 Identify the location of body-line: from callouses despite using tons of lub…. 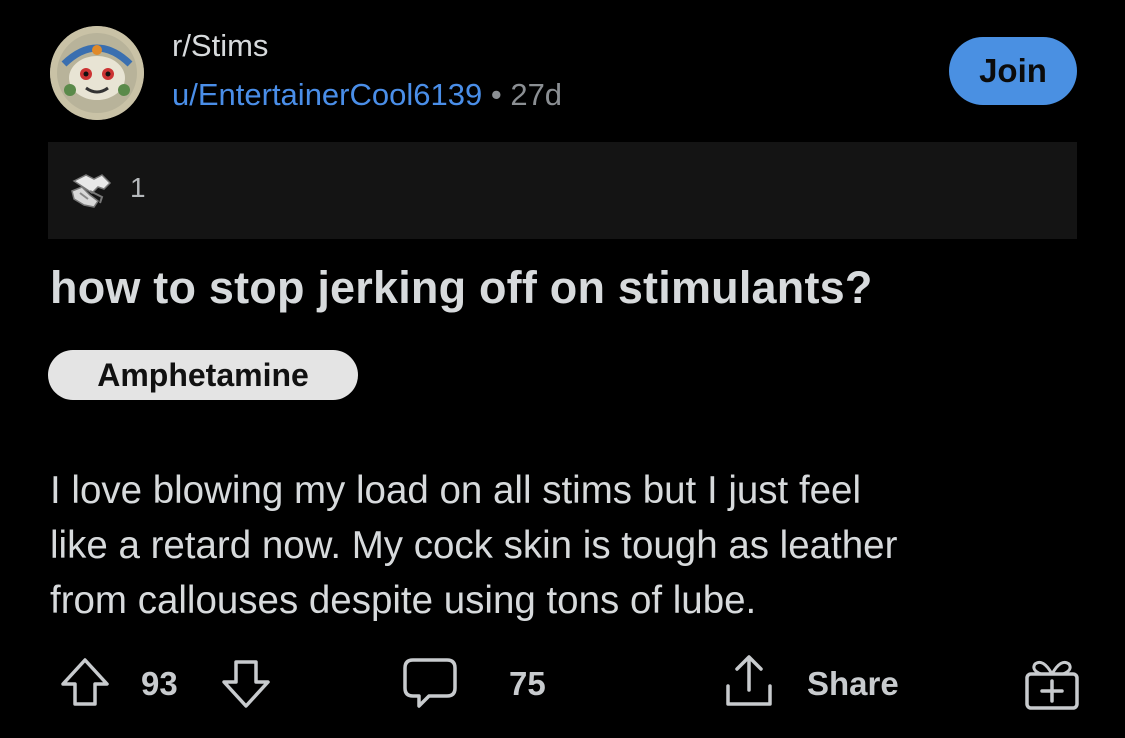
(403, 600).